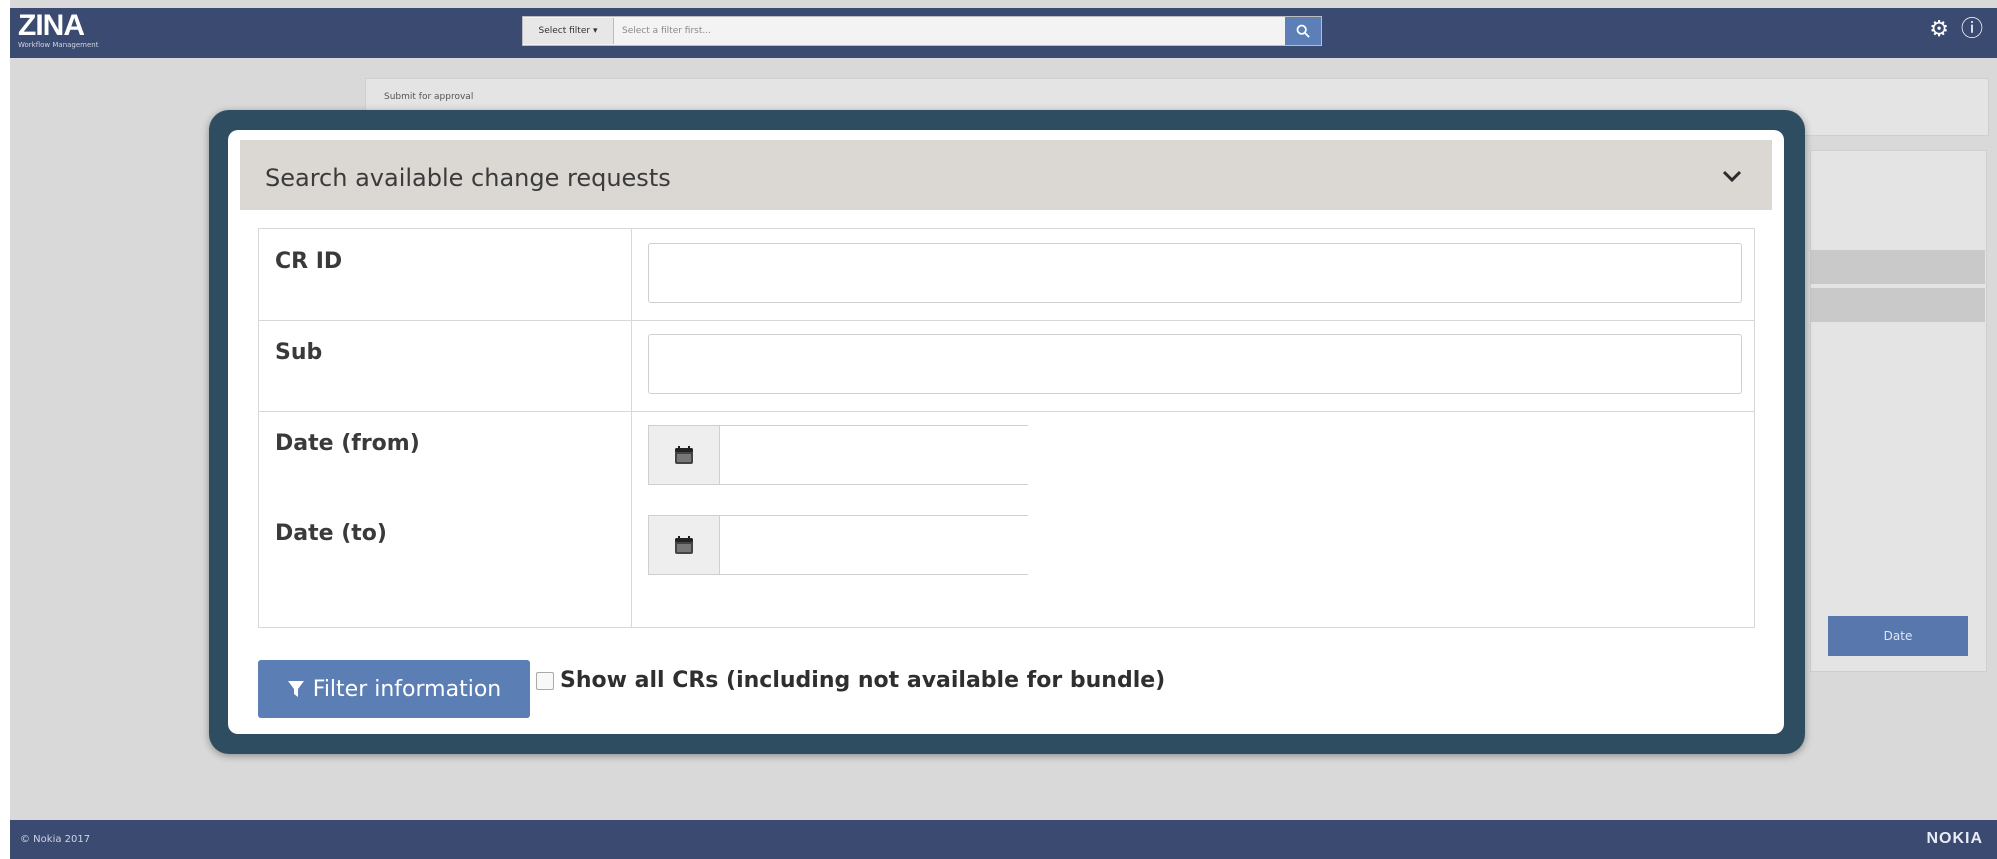  I want to click on cr-id-label: CR ID, so click(309, 261).